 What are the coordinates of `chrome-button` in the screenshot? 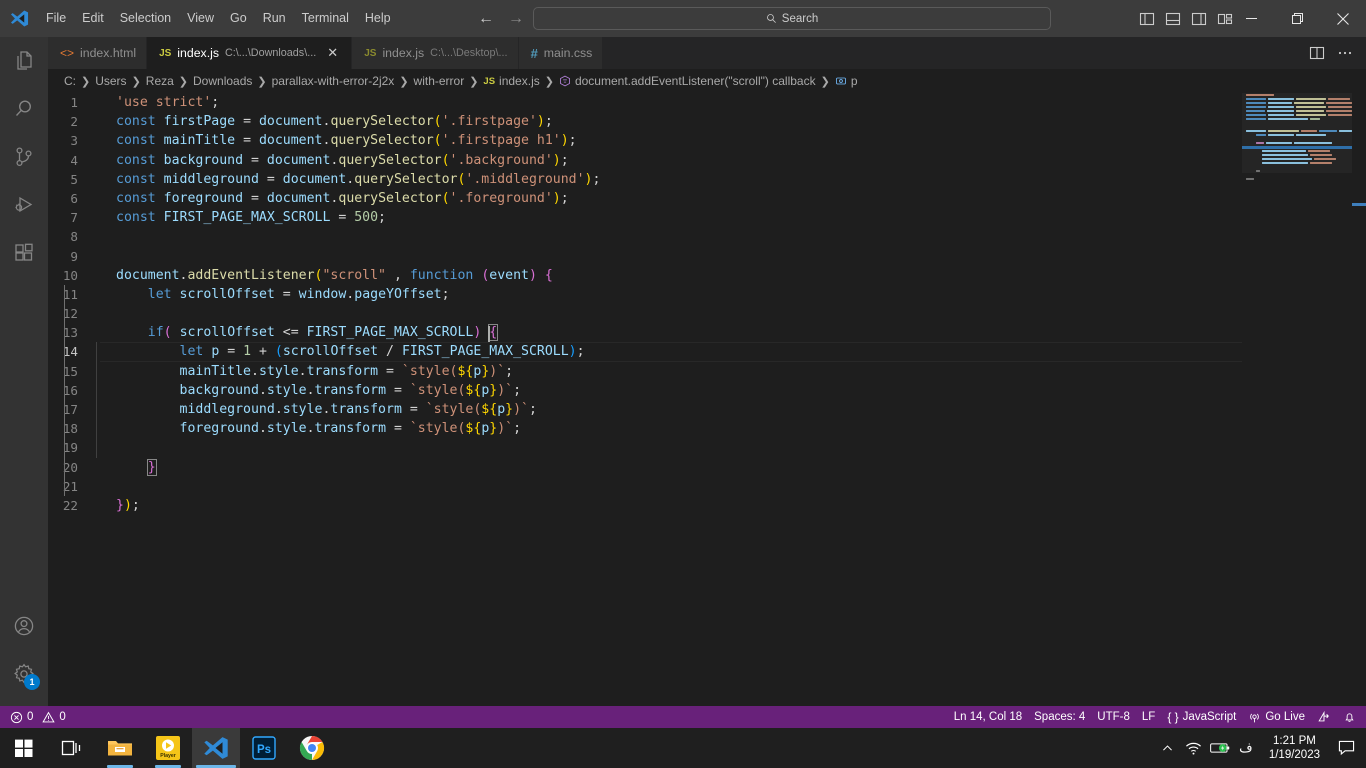 It's located at (312, 748).